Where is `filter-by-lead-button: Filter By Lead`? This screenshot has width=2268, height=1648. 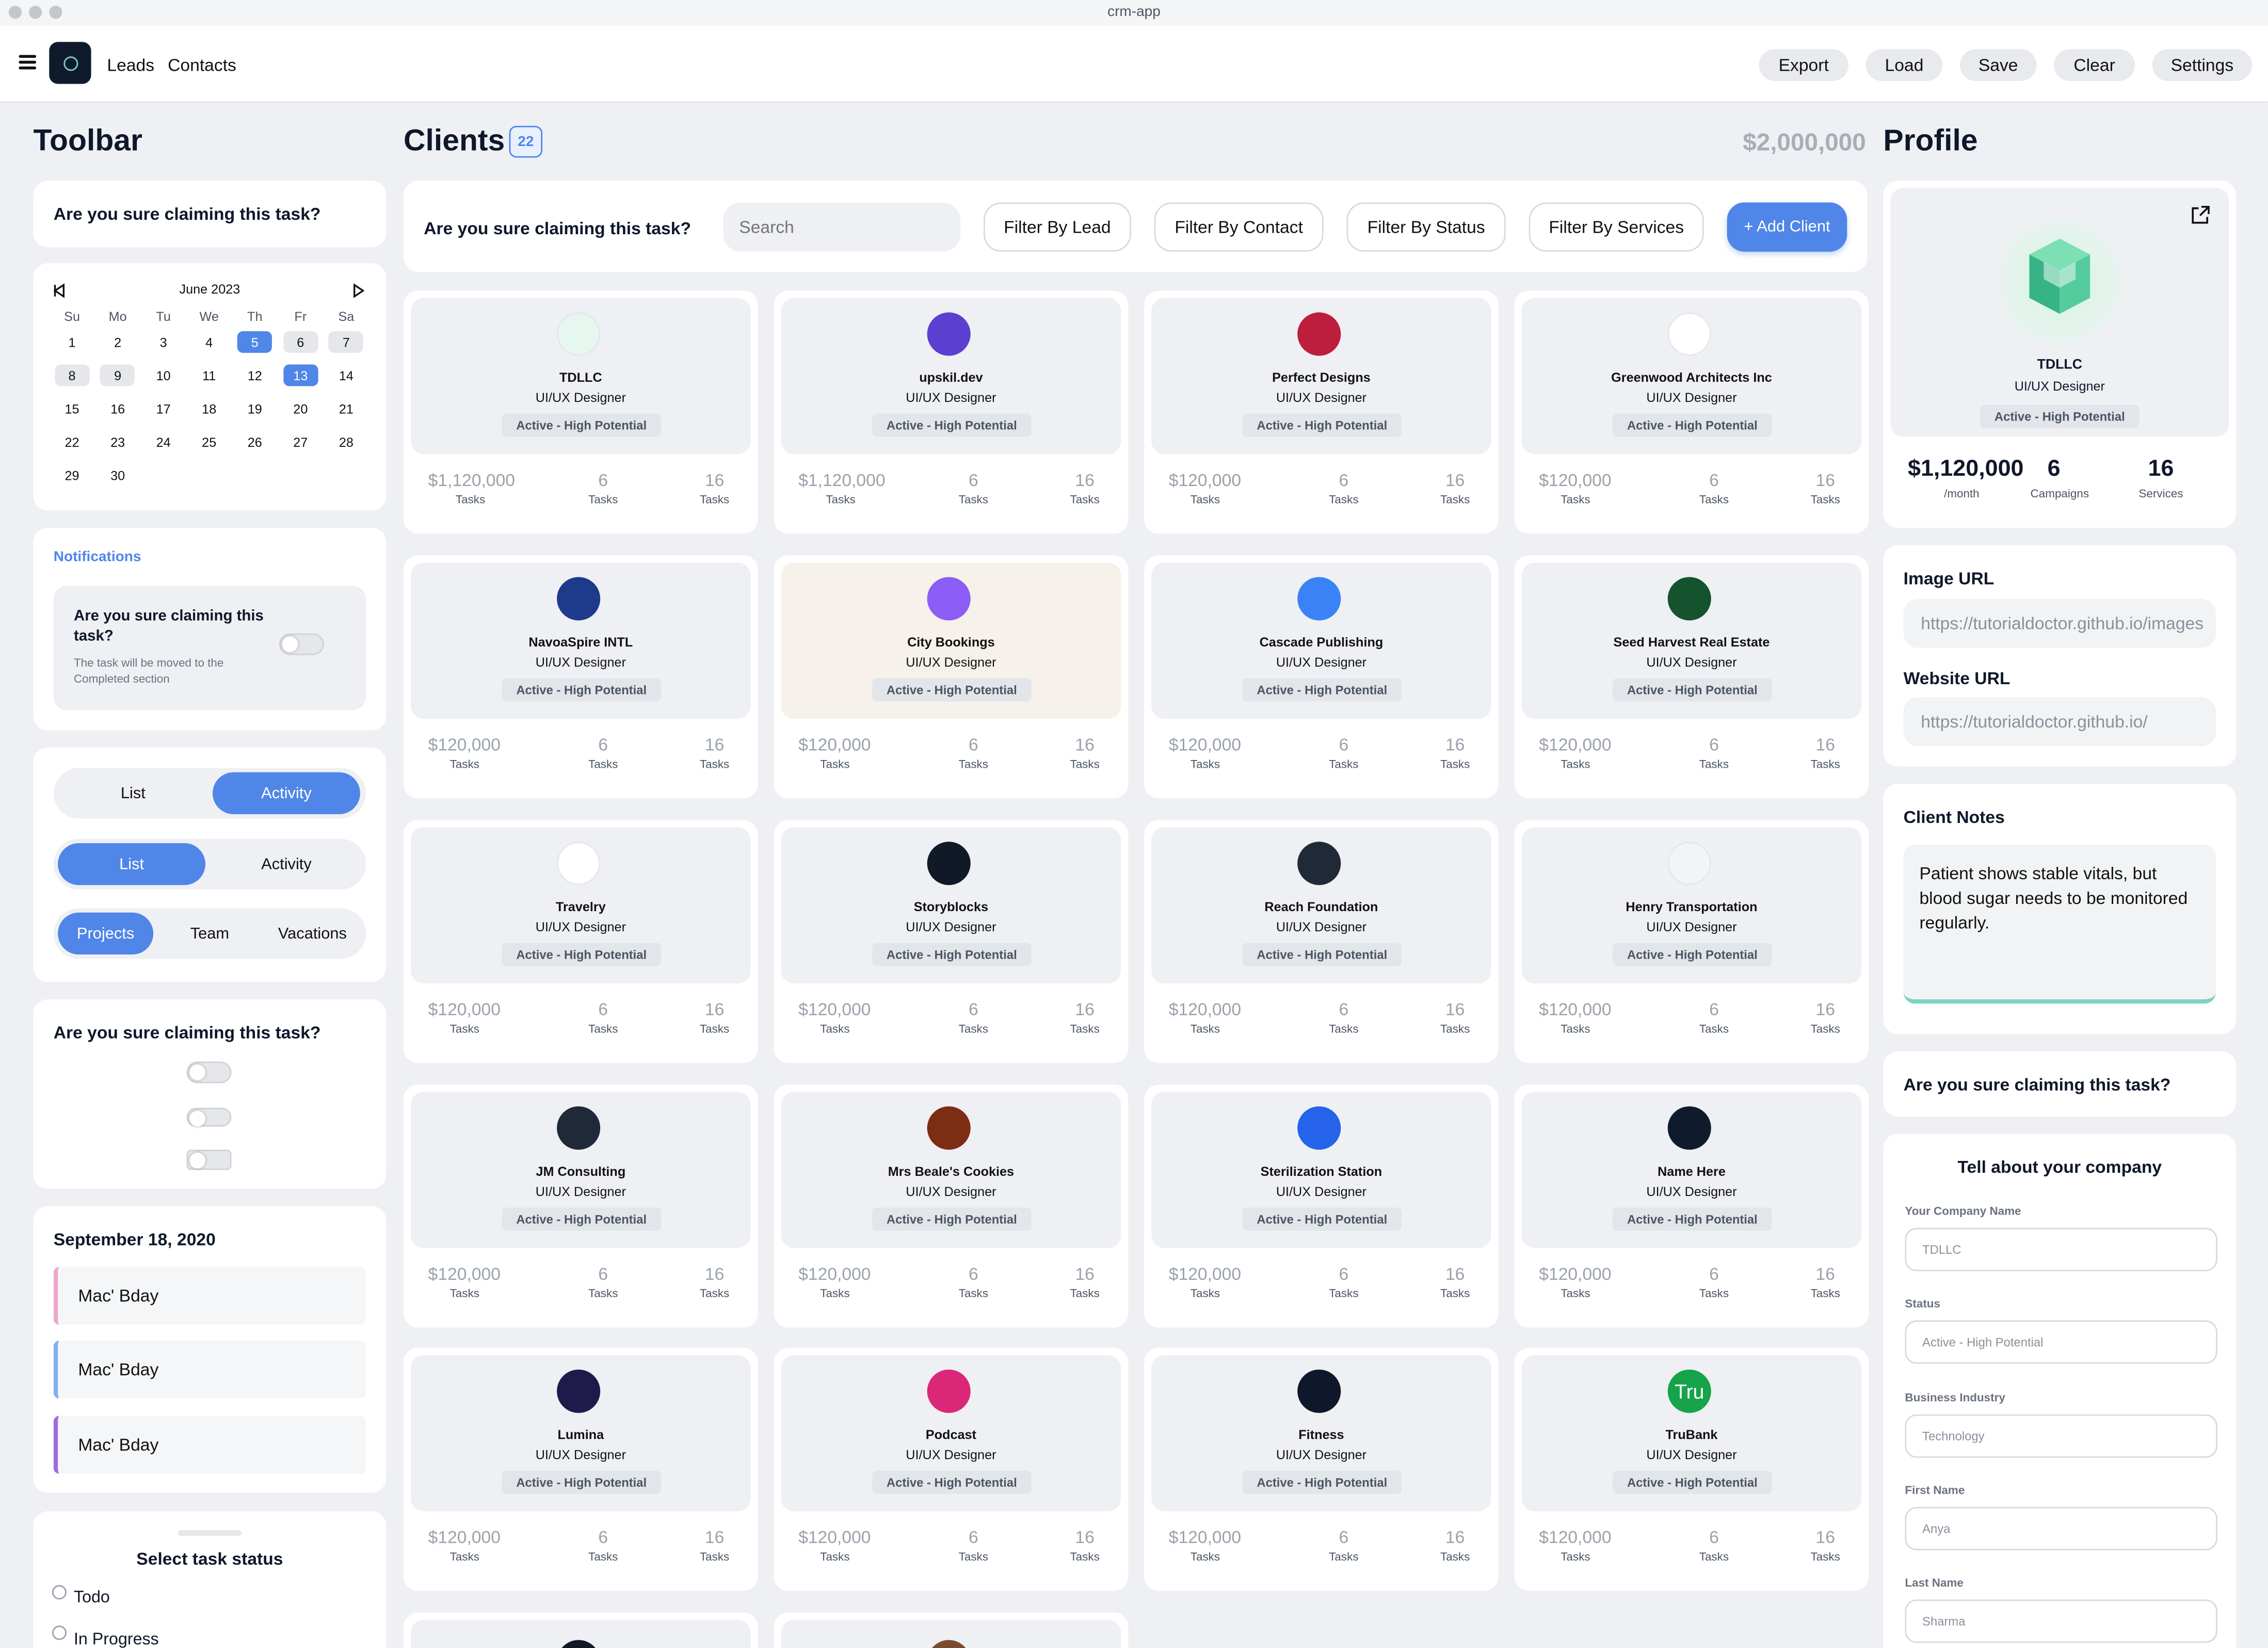
filter-by-lead-button: Filter By Lead is located at coordinates (1057, 227).